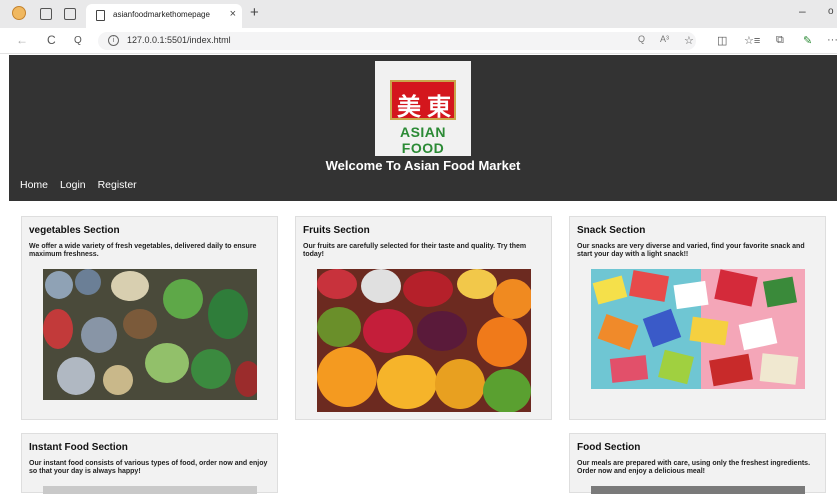  What do you see at coordinates (100, 15) in the screenshot?
I see `page-icon` at bounding box center [100, 15].